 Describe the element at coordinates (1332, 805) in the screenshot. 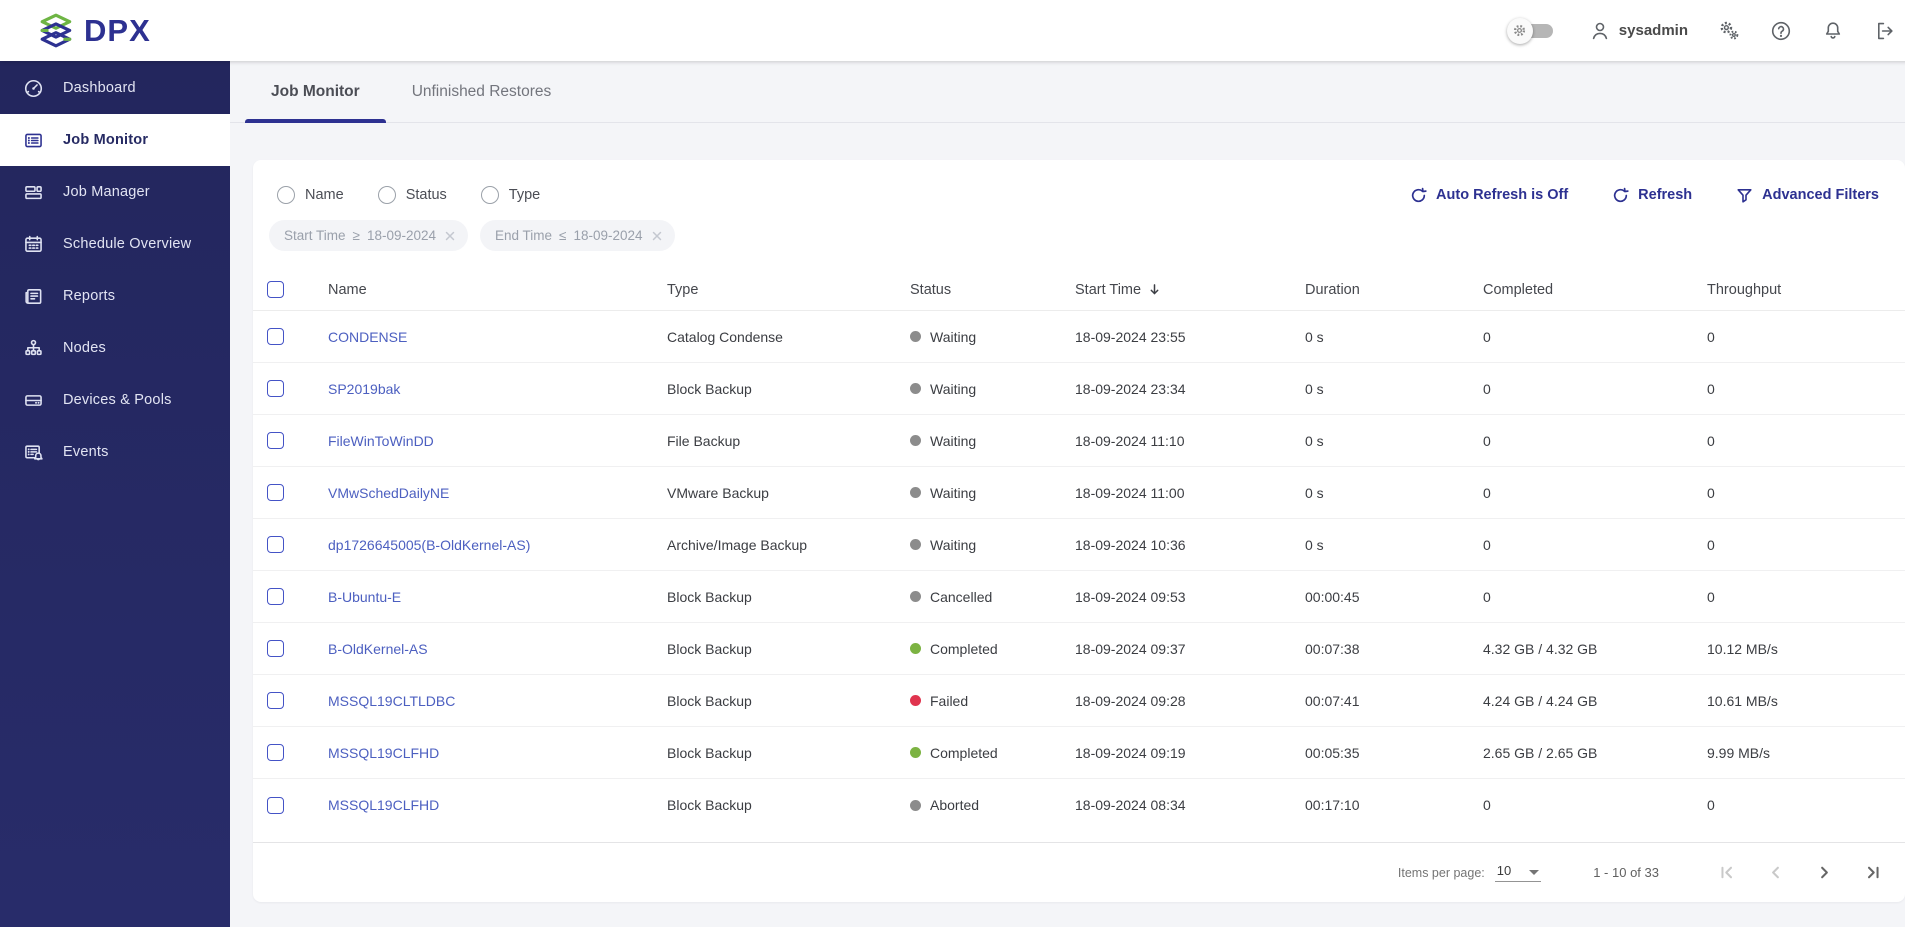

I see `duration-cell: 00:17:10` at that location.